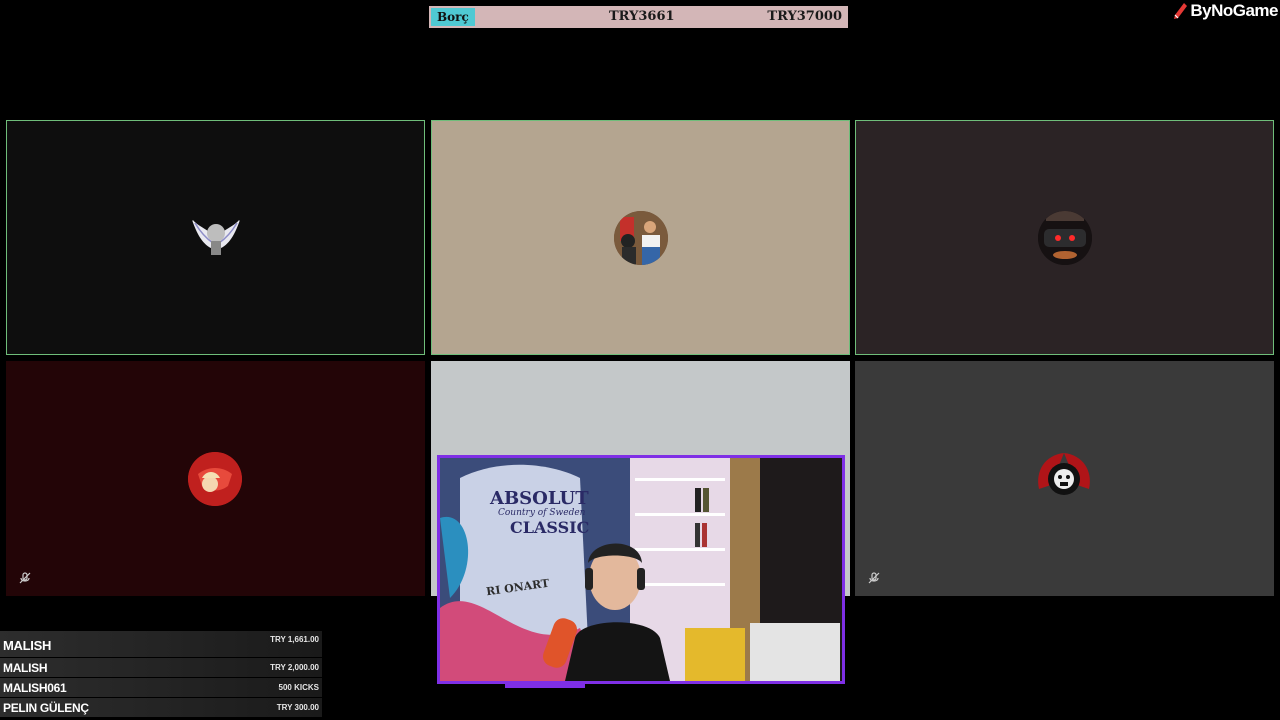 This screenshot has width=1280, height=720. I want to click on poster-line-2: Country of Sweden, so click(542, 513).